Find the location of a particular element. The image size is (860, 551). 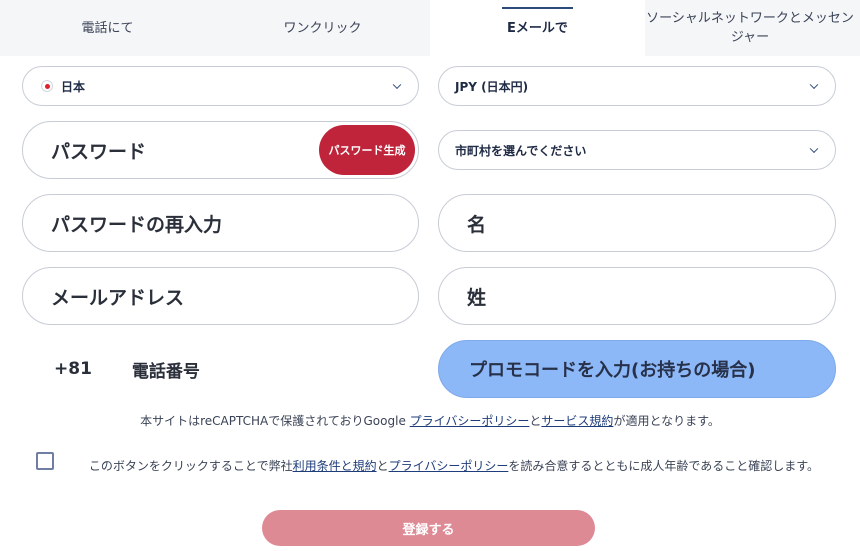

google-privacy-link: プライバシーポリシー is located at coordinates (470, 421).